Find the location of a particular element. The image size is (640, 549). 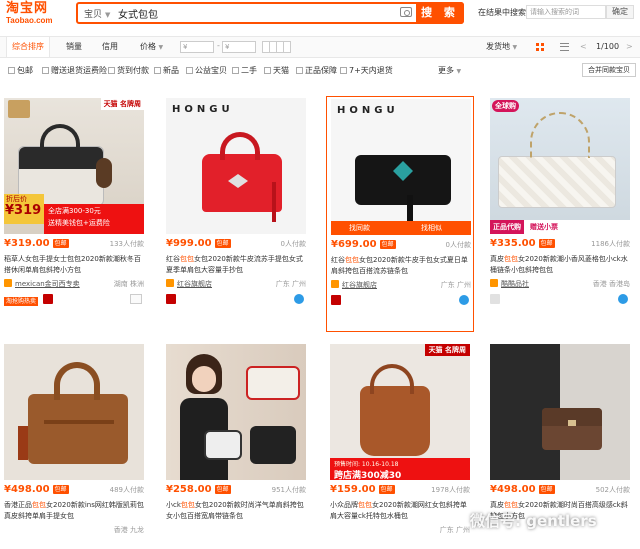

promo-text: 赠送小票 is located at coordinates (544, 227).